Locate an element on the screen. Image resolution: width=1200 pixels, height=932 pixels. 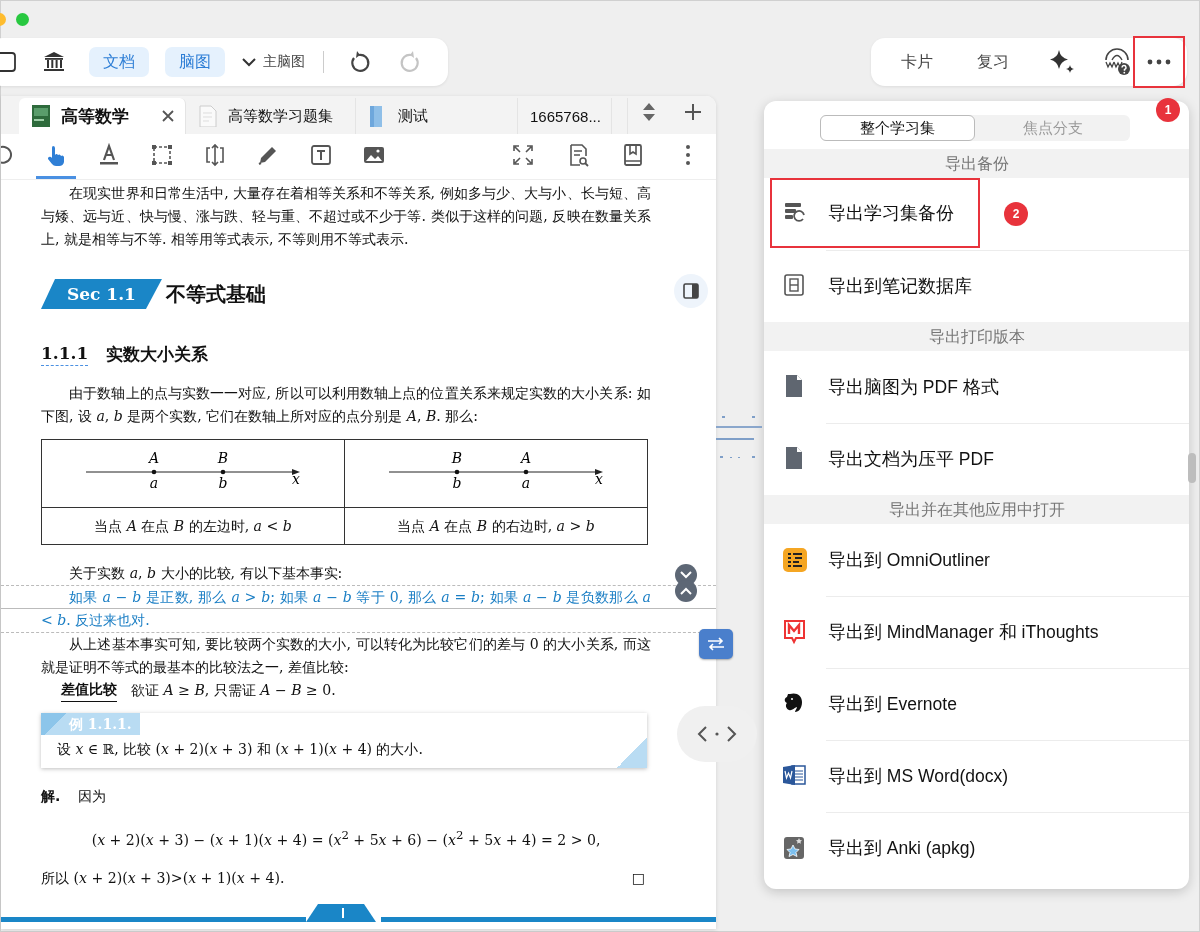
paragraph: 关于实数 a, b 大小的比较, 有以下基本事实: is located at coordinates (206, 573).